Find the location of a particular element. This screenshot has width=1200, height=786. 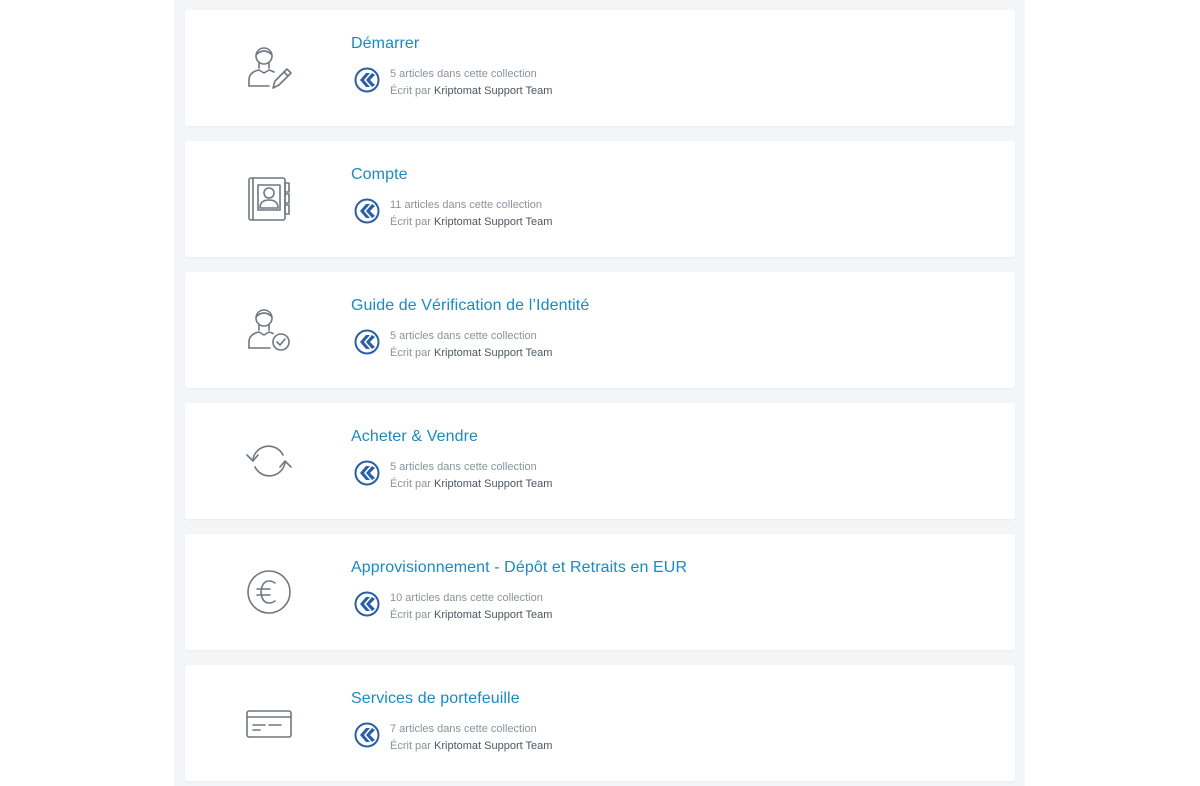

euro-circle-icon is located at coordinates (269, 592).